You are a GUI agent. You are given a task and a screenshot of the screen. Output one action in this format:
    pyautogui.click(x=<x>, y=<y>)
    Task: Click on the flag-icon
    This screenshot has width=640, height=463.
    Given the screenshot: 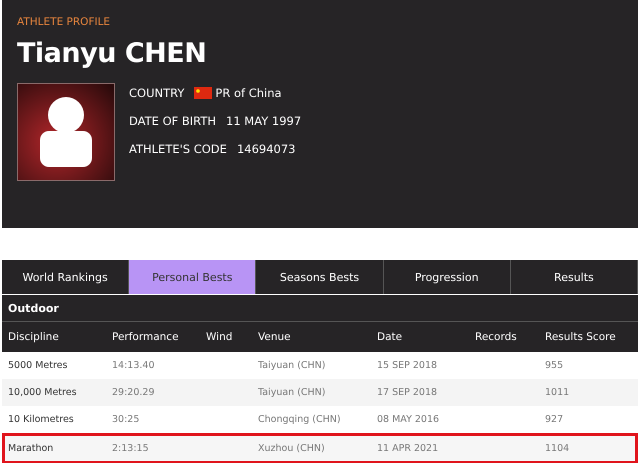 What is the action you would take?
    pyautogui.click(x=203, y=93)
    